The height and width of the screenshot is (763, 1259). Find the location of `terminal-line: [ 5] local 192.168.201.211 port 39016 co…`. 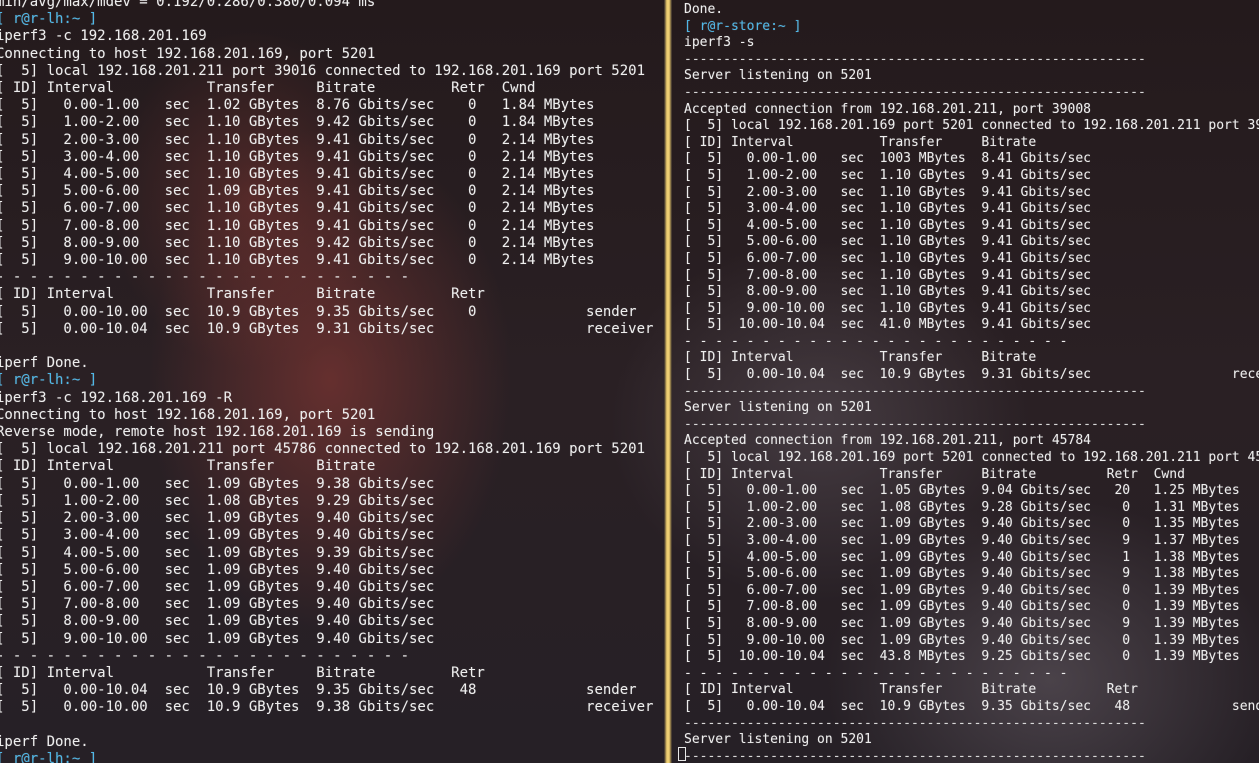

terminal-line: [ 5] local 192.168.201.211 port 39016 co… is located at coordinates (323, 70).